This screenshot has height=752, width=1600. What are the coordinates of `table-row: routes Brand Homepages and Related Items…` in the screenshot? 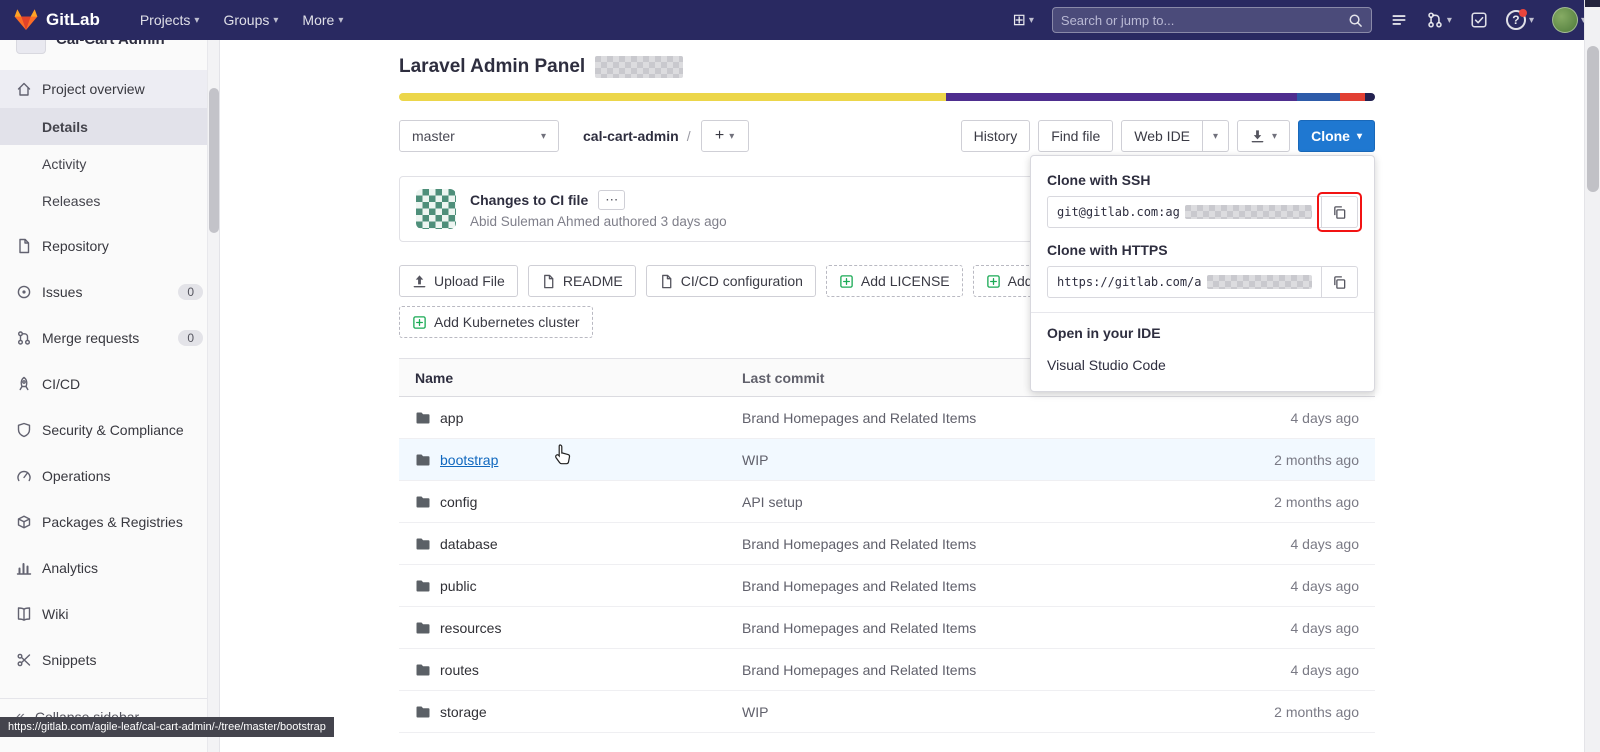 It's located at (887, 670).